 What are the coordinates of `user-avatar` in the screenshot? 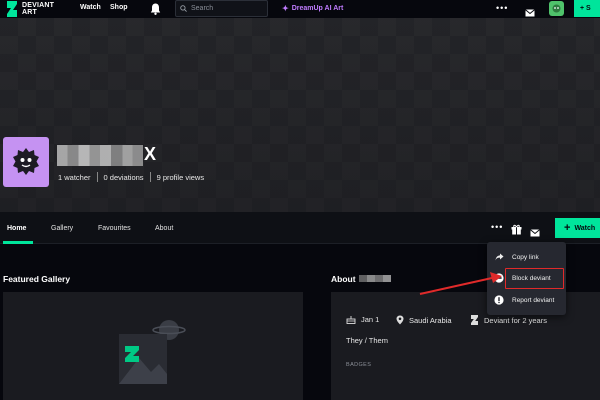 It's located at (556, 8).